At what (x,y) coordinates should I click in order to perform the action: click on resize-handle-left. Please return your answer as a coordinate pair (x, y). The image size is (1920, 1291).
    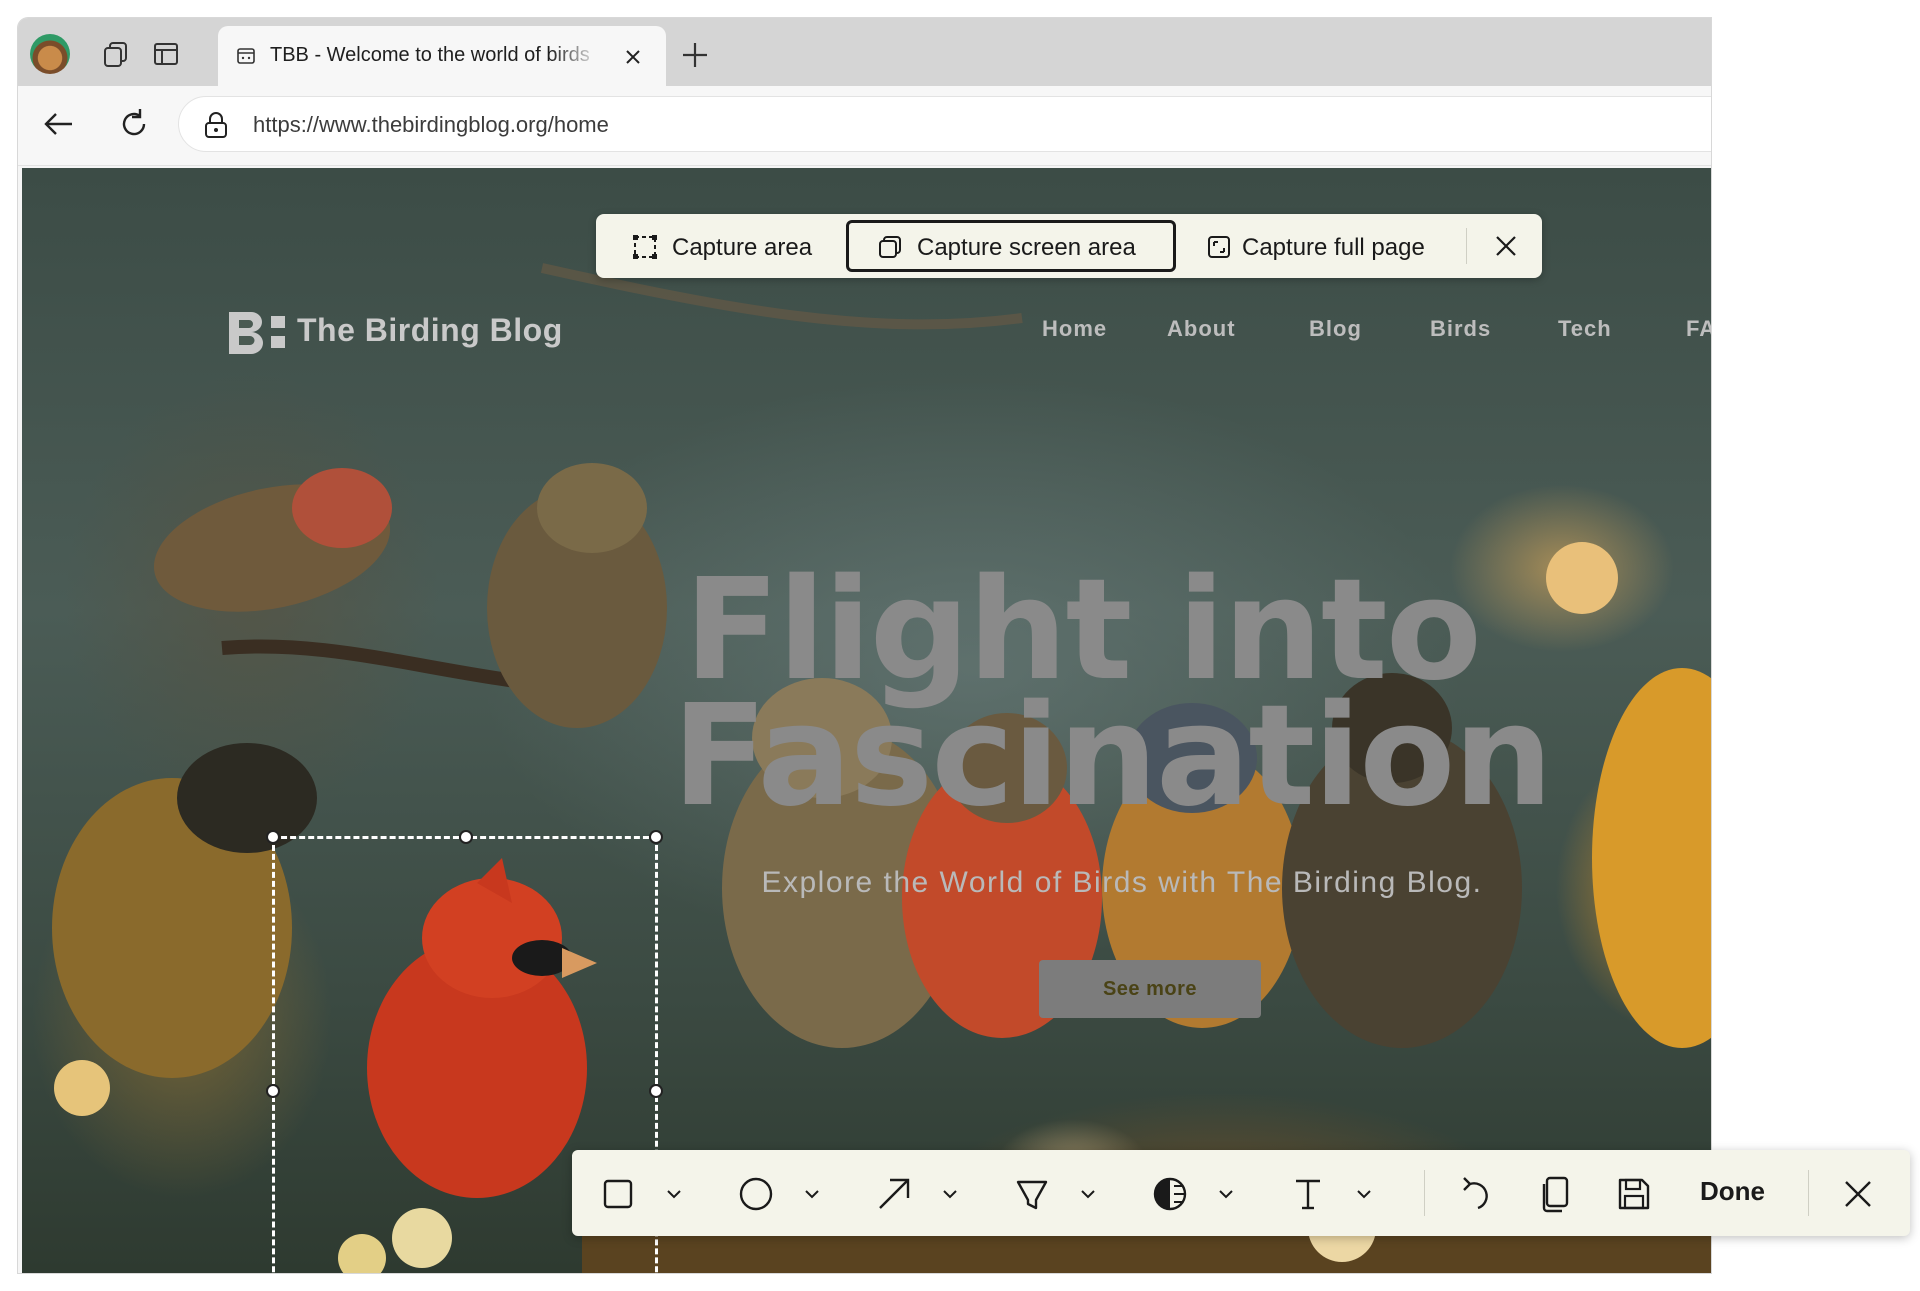
    Looking at the image, I should click on (273, 1091).